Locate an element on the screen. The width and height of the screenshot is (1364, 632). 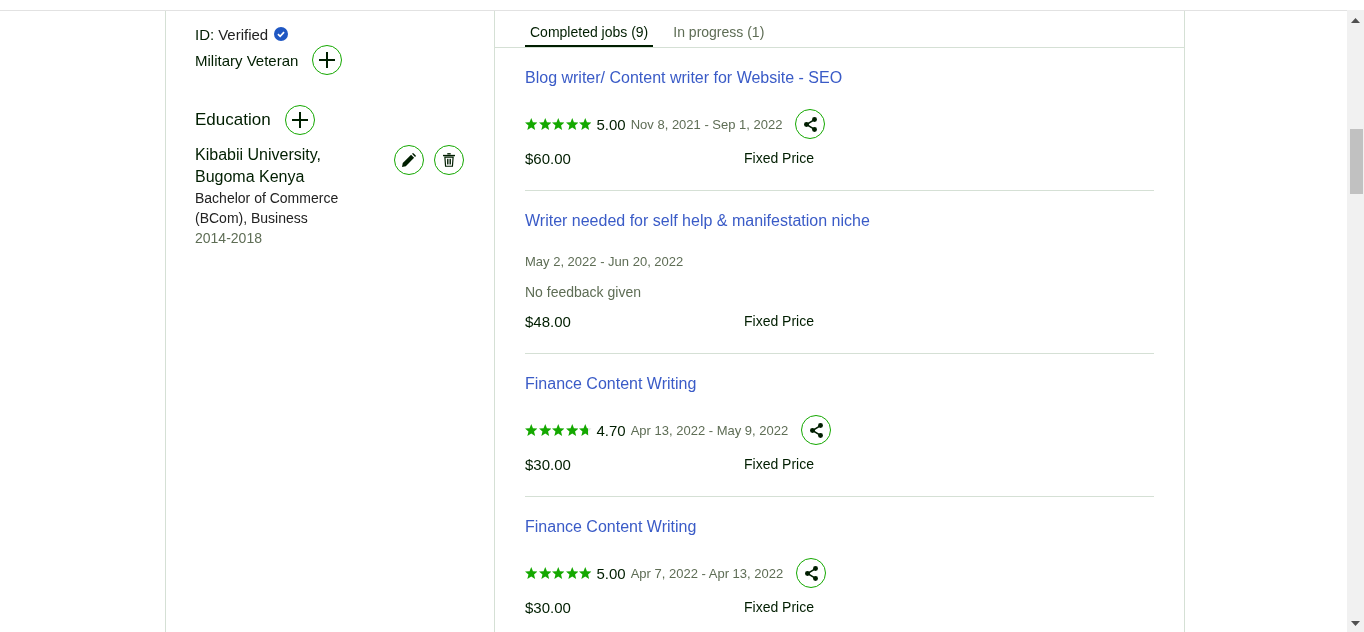
school-name: Kibabii University, Bugoma Kenya is located at coordinates (258, 166).